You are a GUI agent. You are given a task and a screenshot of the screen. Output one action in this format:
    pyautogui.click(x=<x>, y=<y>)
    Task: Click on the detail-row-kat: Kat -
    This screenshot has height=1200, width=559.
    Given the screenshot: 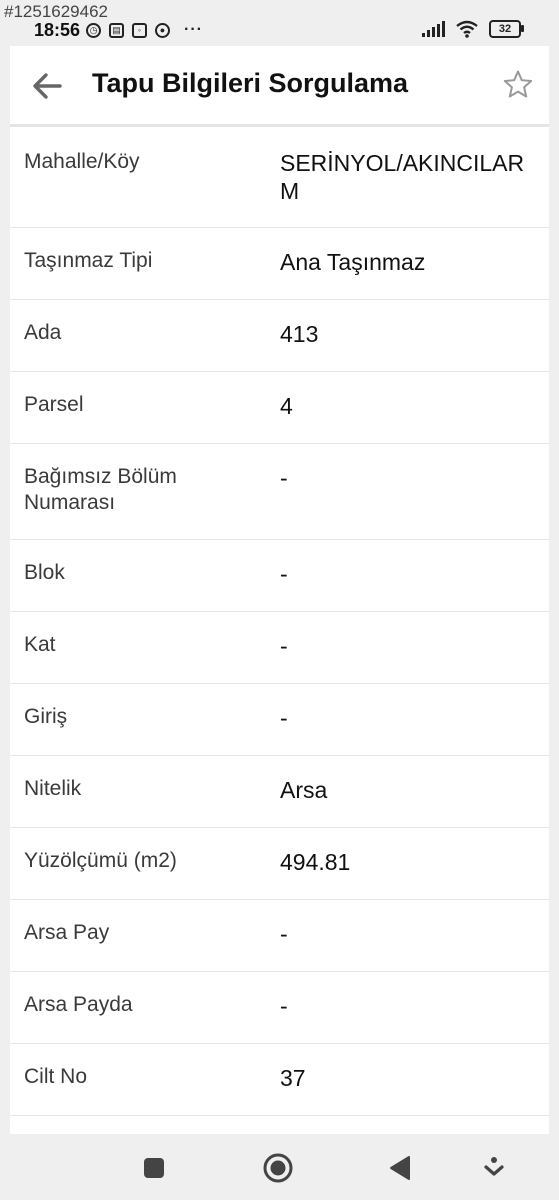 What is the action you would take?
    pyautogui.click(x=279, y=648)
    